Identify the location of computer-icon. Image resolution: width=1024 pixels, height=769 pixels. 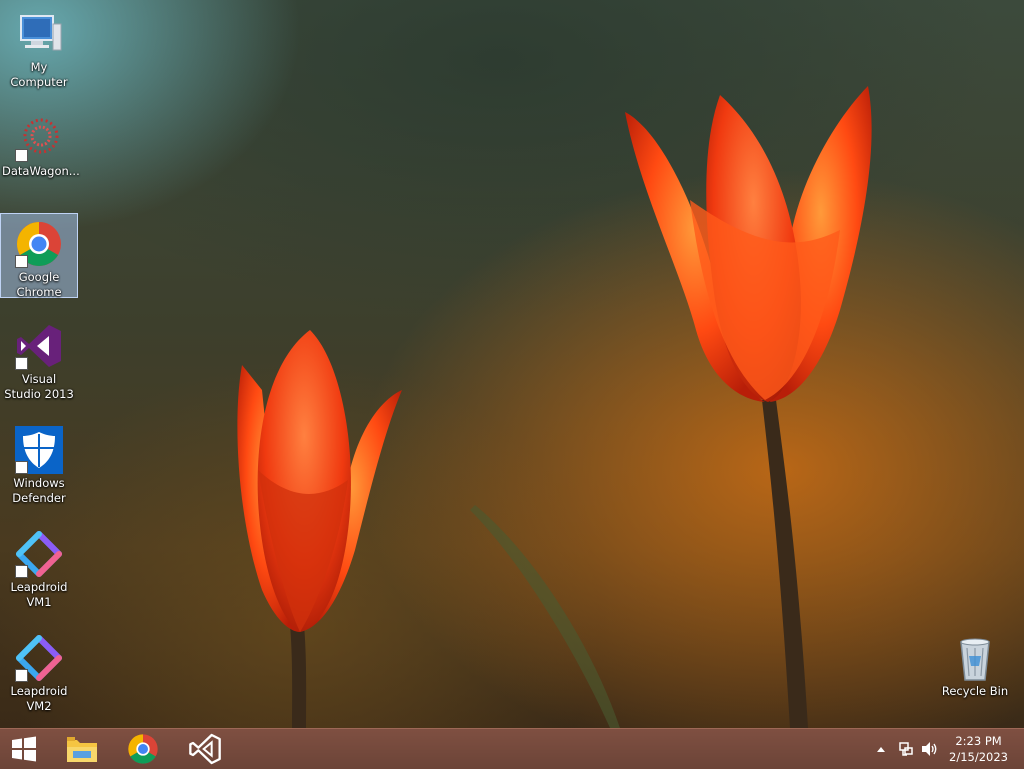
(39, 34).